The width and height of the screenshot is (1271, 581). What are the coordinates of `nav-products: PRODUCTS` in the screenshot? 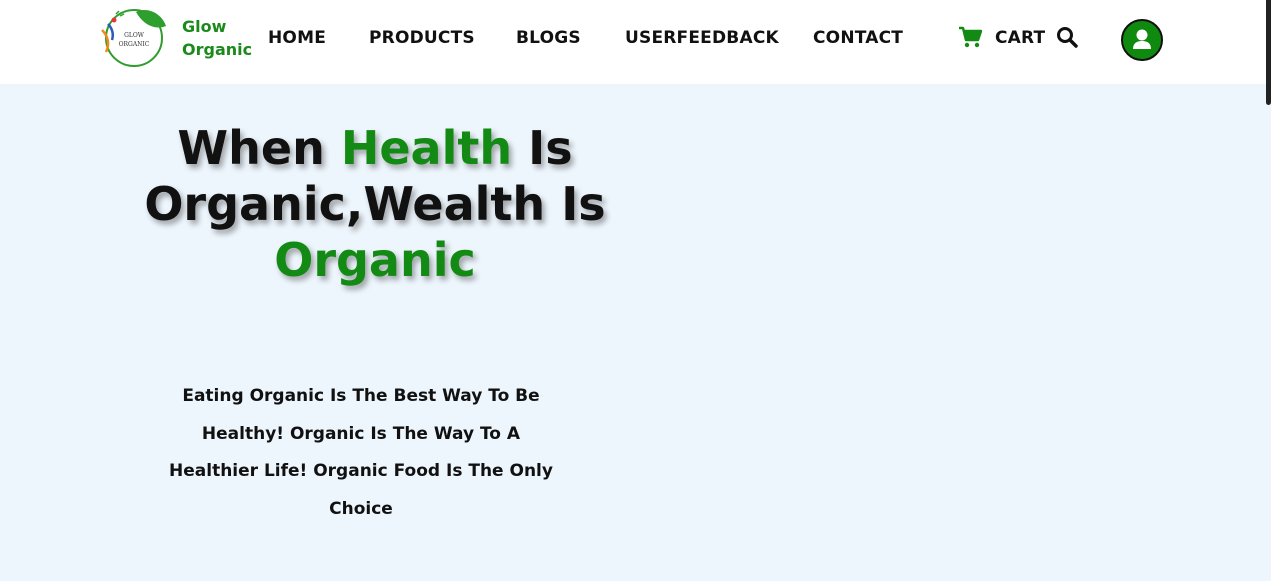 It's located at (422, 38).